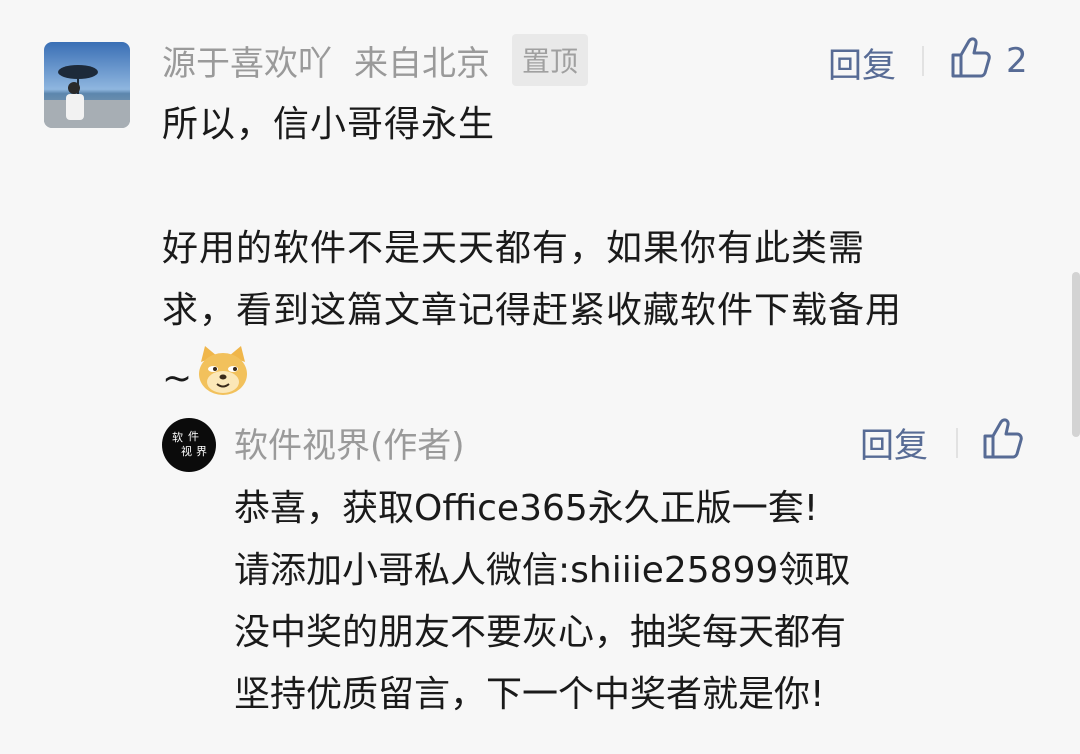  I want to click on avatar-char: 件, so click(193, 436).